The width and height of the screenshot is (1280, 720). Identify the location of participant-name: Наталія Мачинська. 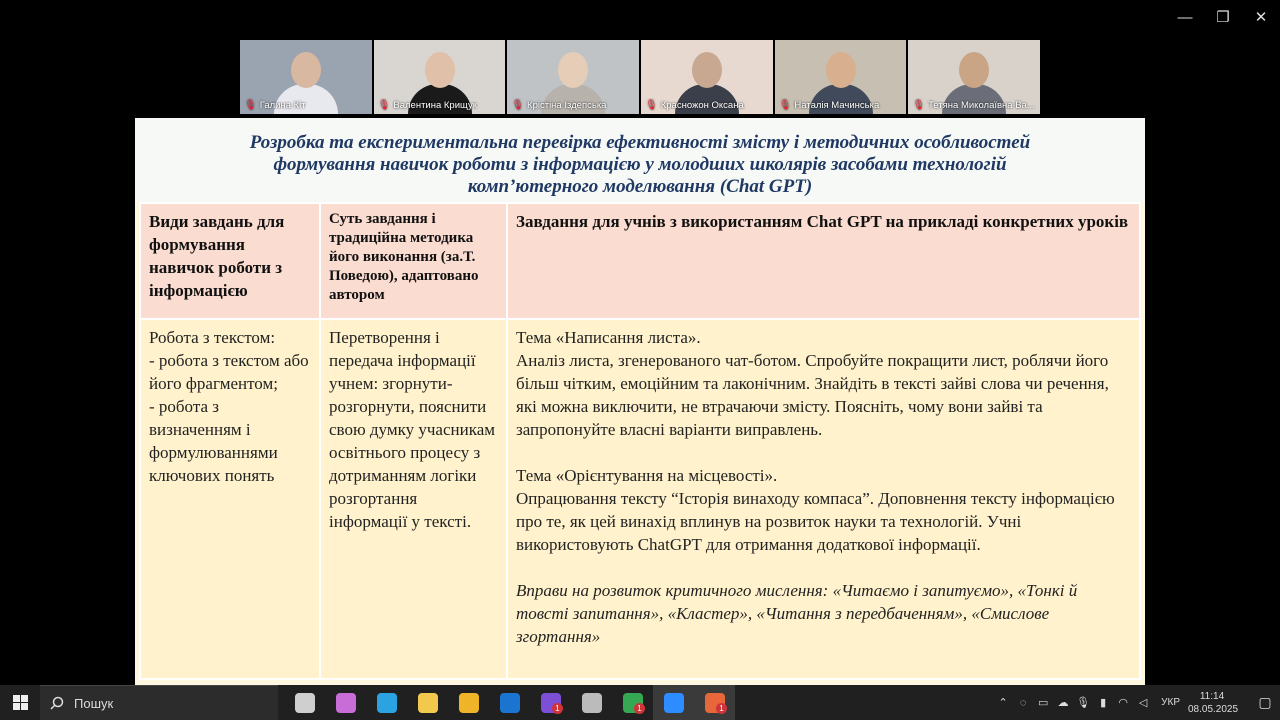
(837, 105).